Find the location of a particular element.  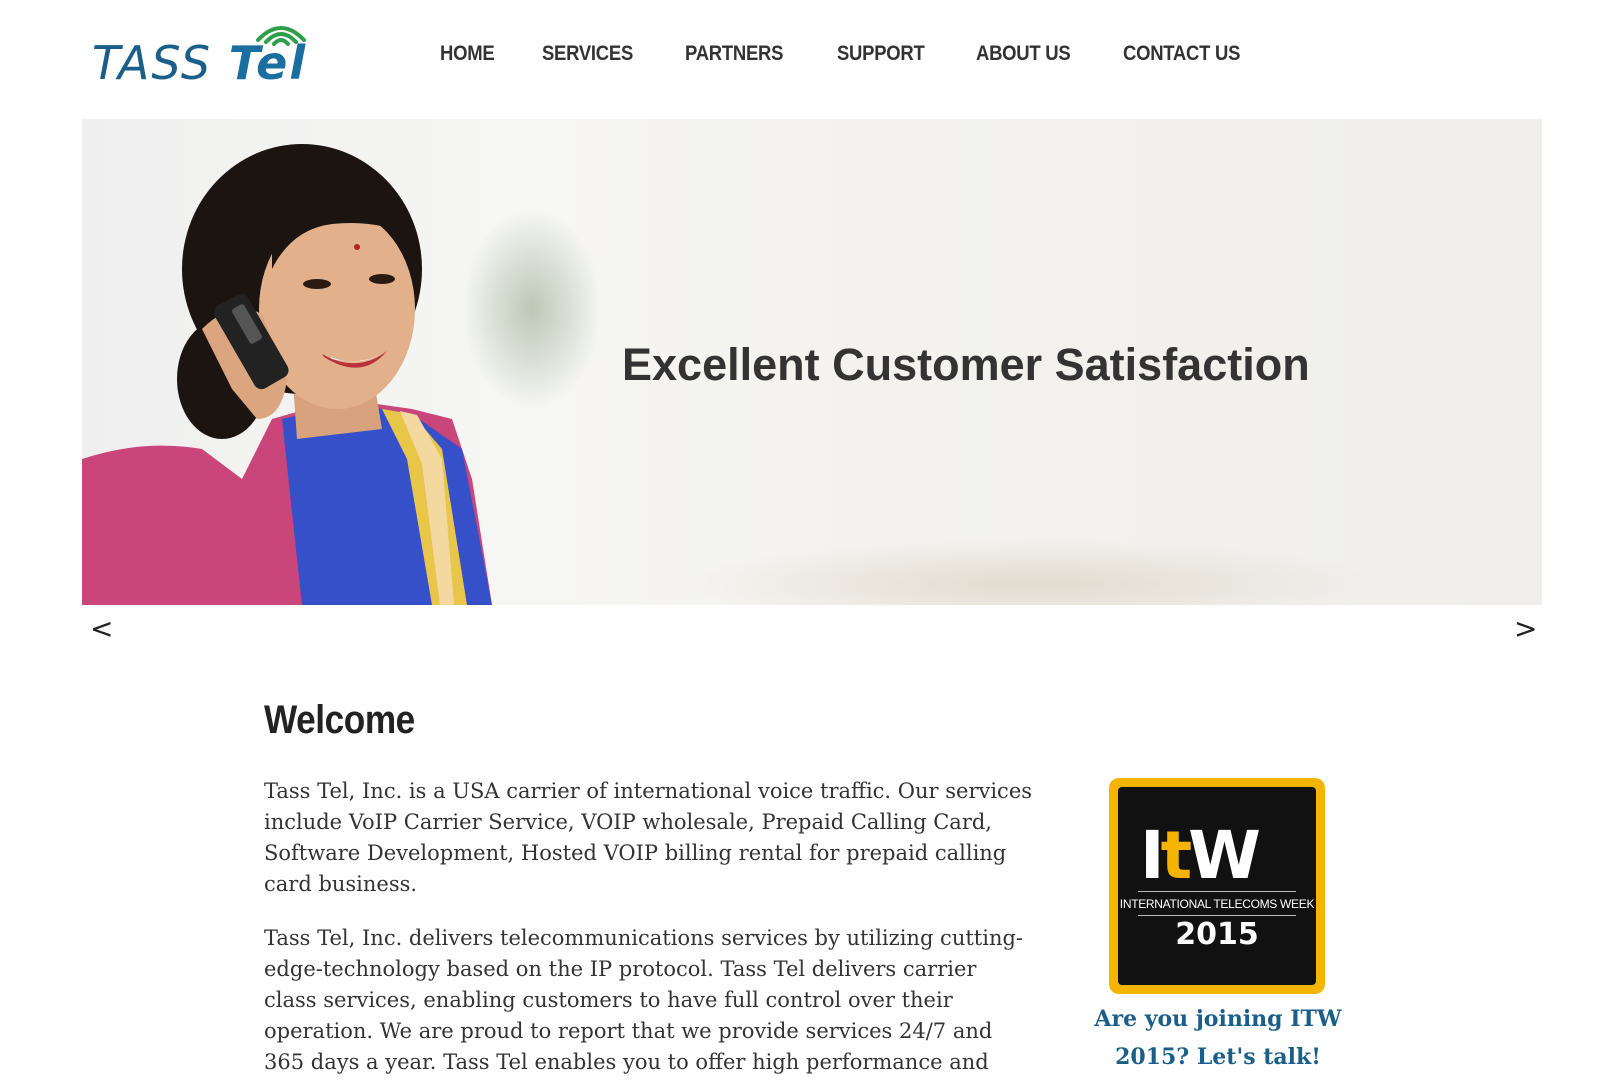

itw-year: 2015 is located at coordinates (1217, 934).